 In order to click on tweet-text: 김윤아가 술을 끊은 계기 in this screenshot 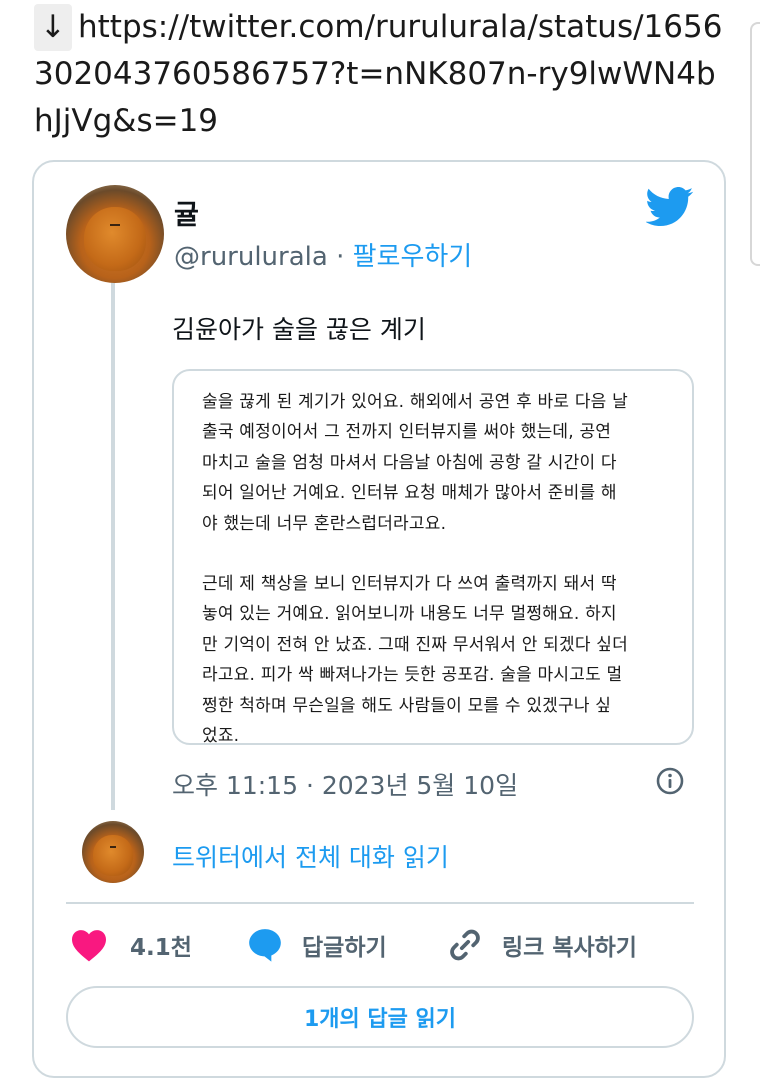, I will do `click(299, 329)`.